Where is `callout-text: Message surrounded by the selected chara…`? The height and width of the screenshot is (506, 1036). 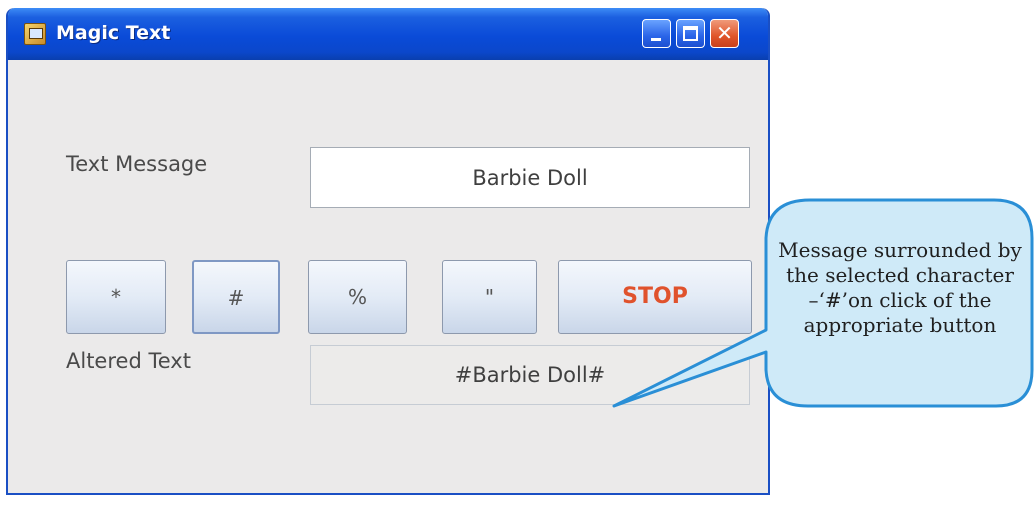 callout-text: Message surrounded by the selected chara… is located at coordinates (900, 287).